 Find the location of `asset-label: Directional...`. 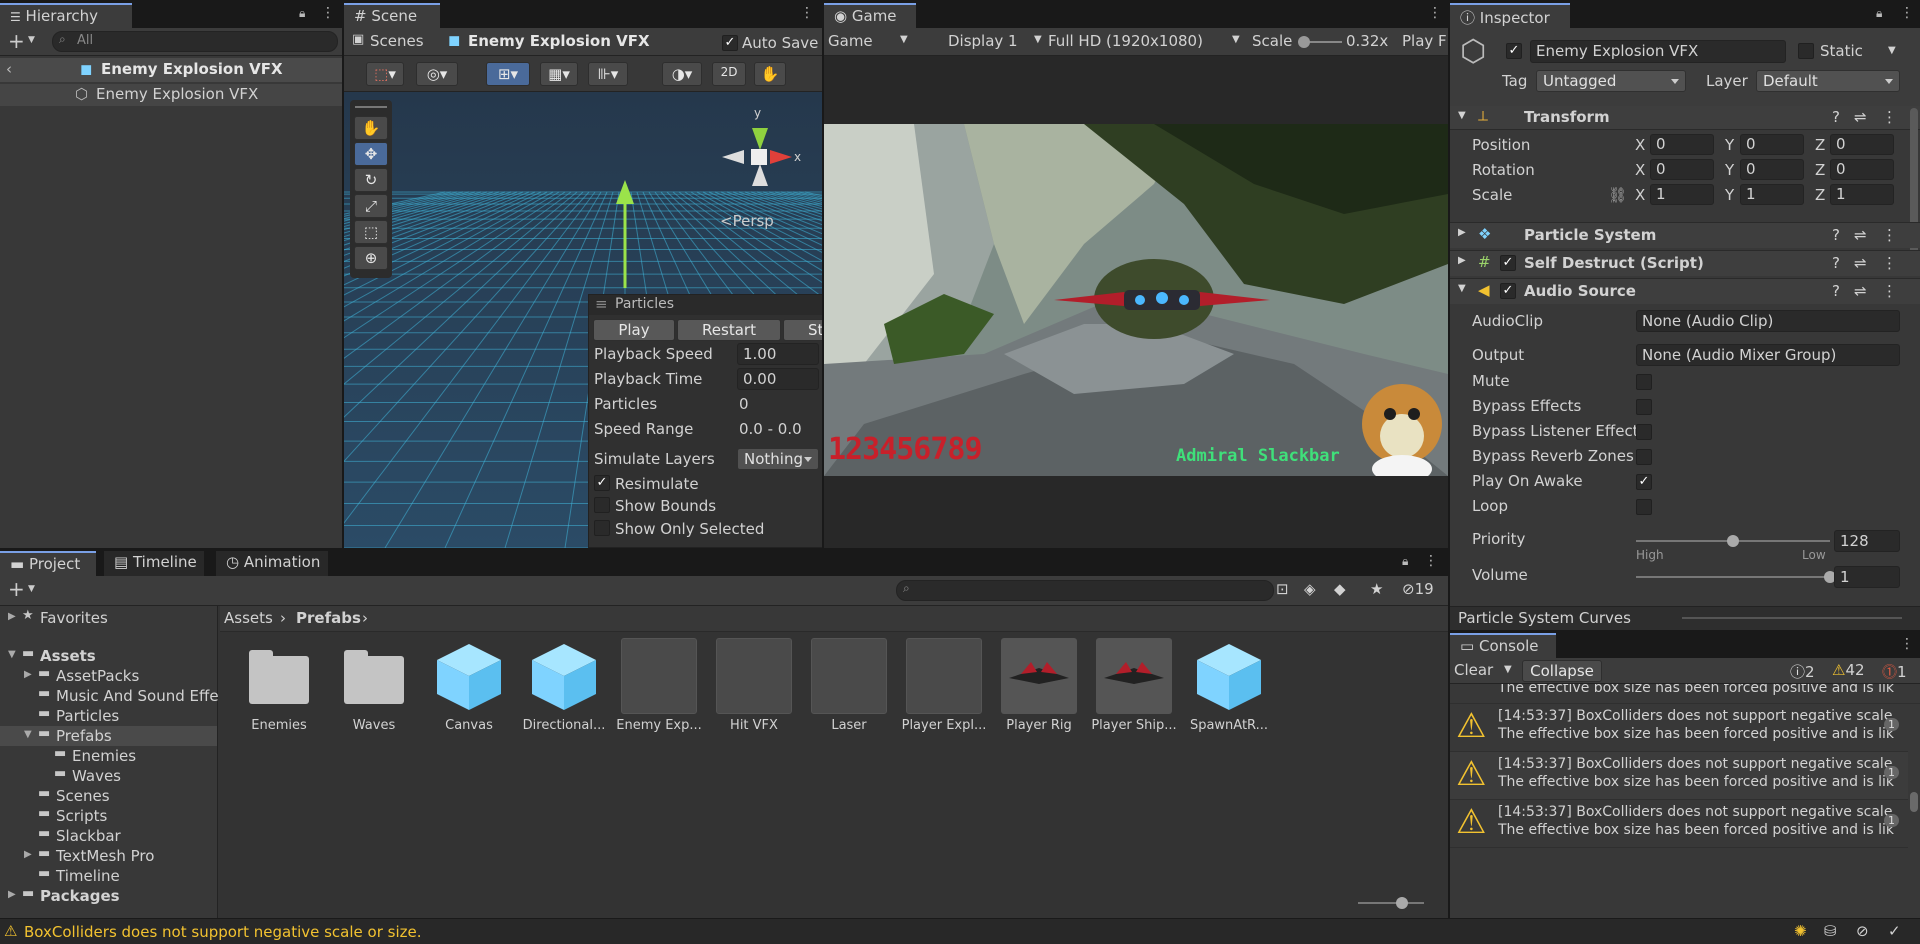

asset-label: Directional... is located at coordinates (564, 725).